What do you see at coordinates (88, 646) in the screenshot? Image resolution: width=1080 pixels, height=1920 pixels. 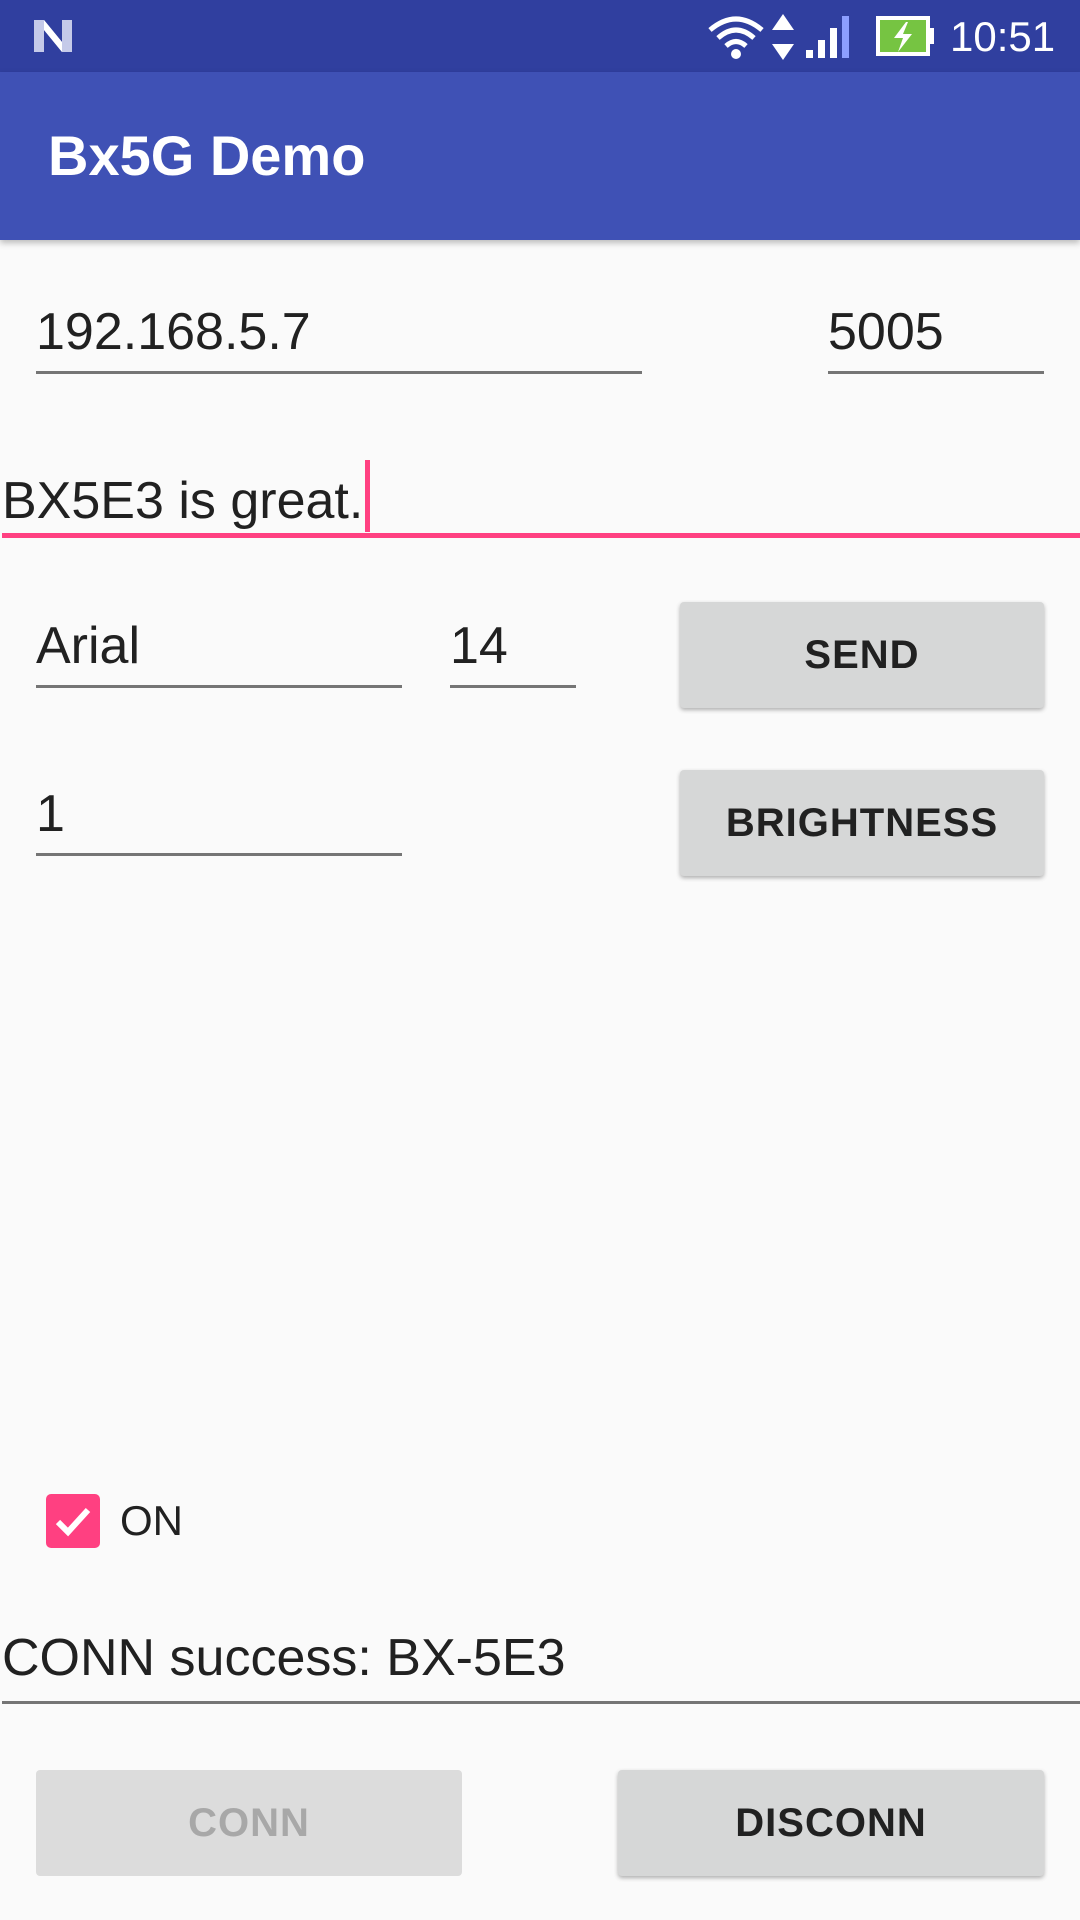 I see `font-name-value: Arial` at bounding box center [88, 646].